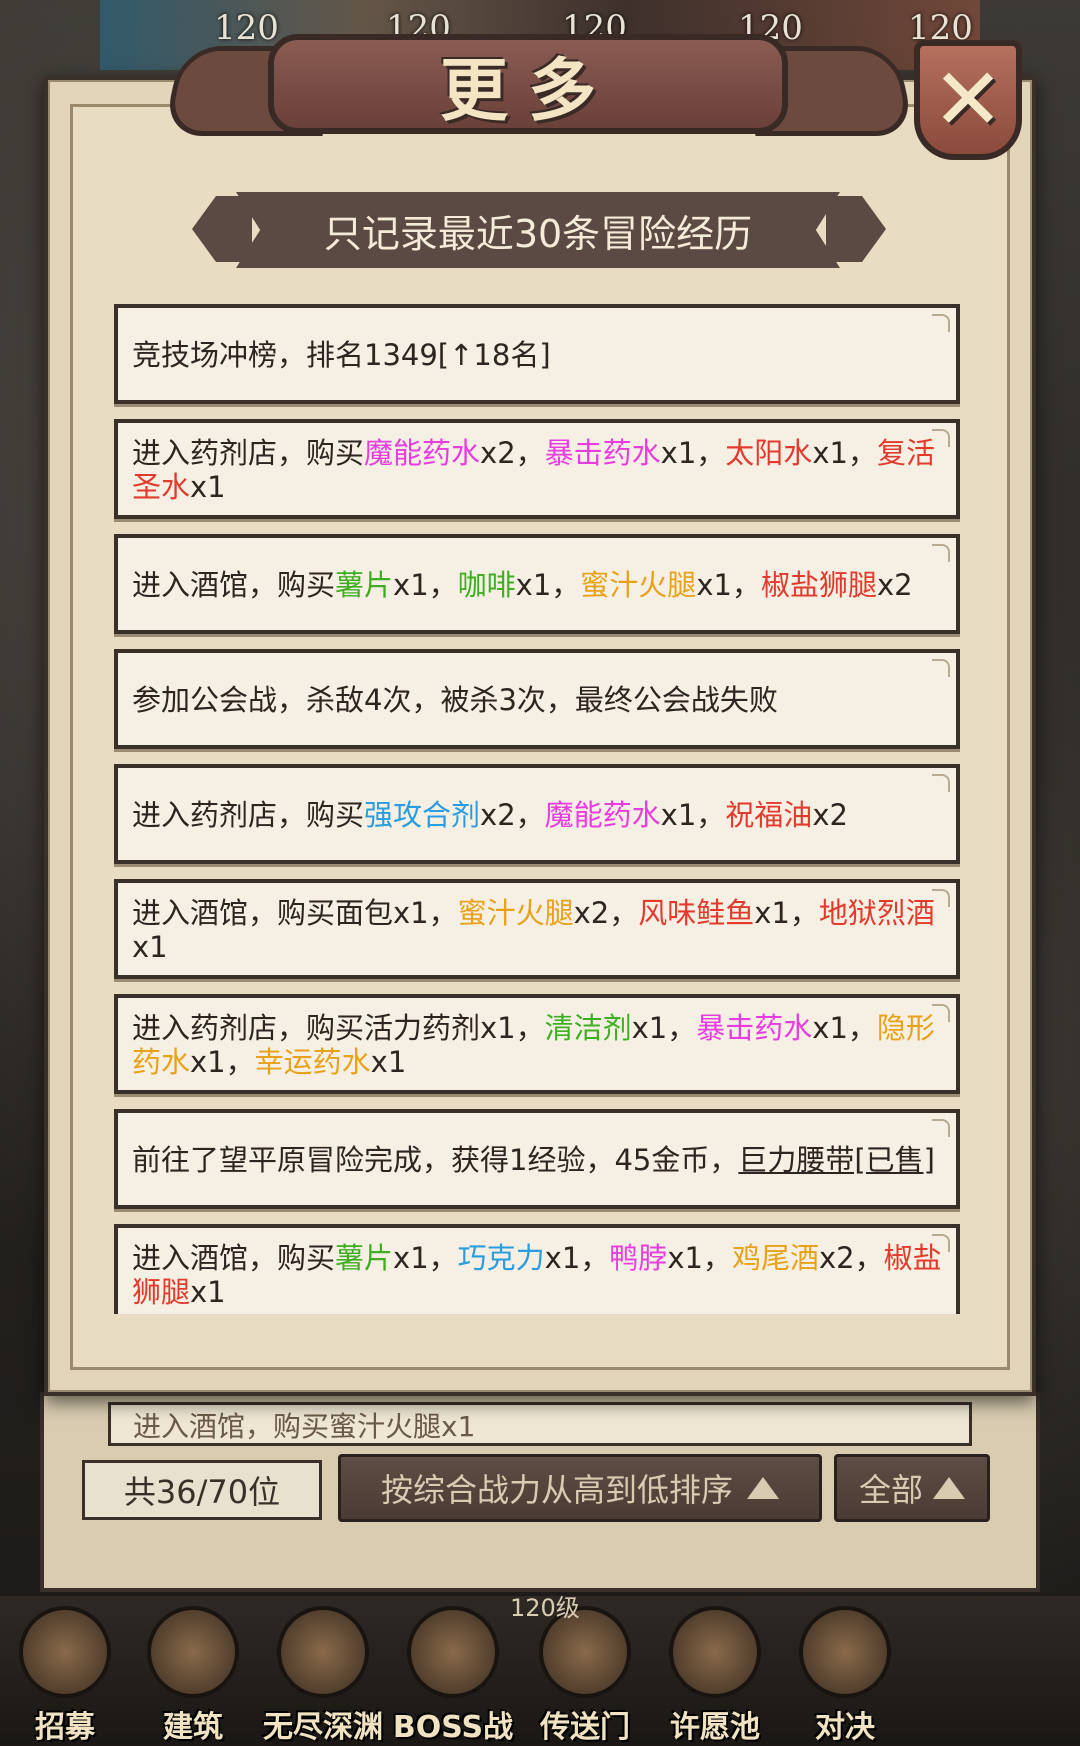  I want to click on item-name: 地狱烈酒, so click(876, 913).